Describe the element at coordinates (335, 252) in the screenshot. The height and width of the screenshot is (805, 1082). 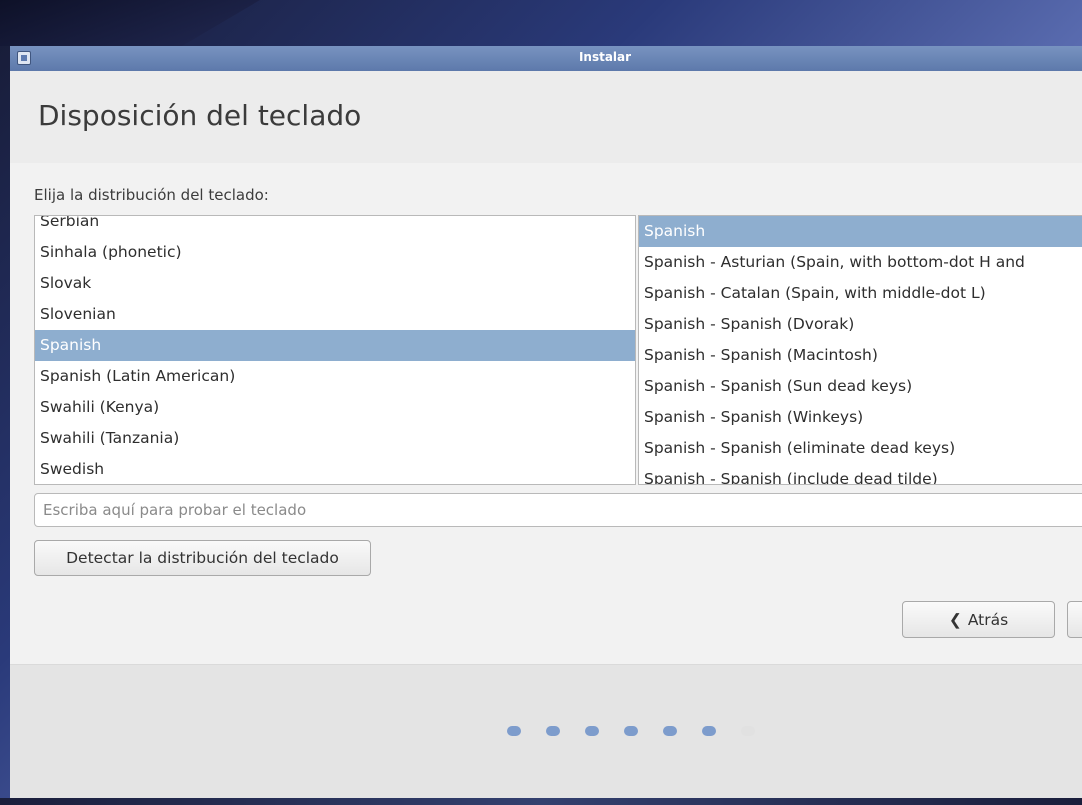
I see `layout-list-item: Sinhala (phonetic)` at that location.